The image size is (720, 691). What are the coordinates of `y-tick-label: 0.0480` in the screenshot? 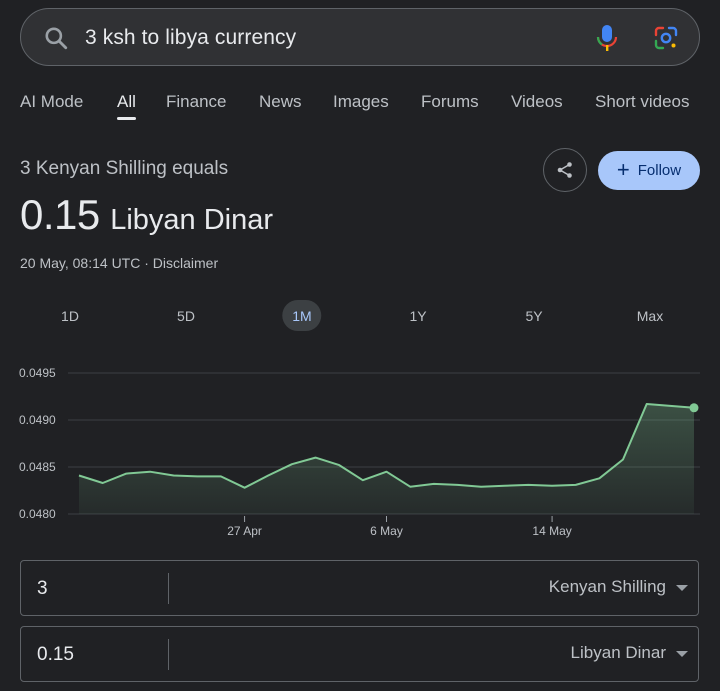 It's located at (37, 514).